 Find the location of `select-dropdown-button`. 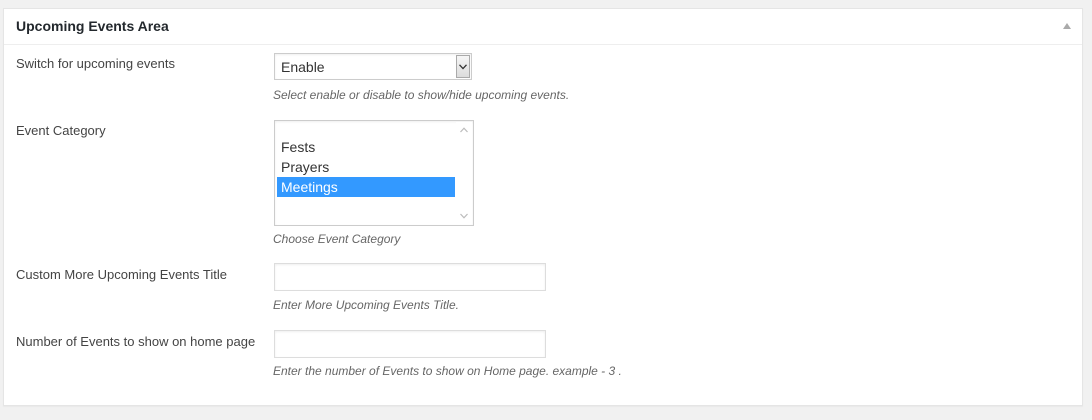

select-dropdown-button is located at coordinates (463, 66).